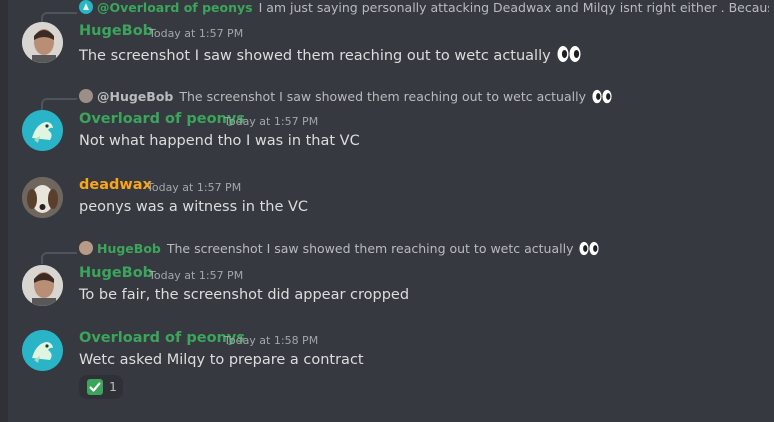  What do you see at coordinates (135, 96) in the screenshot?
I see `reply-author: @HugeBob` at bounding box center [135, 96].